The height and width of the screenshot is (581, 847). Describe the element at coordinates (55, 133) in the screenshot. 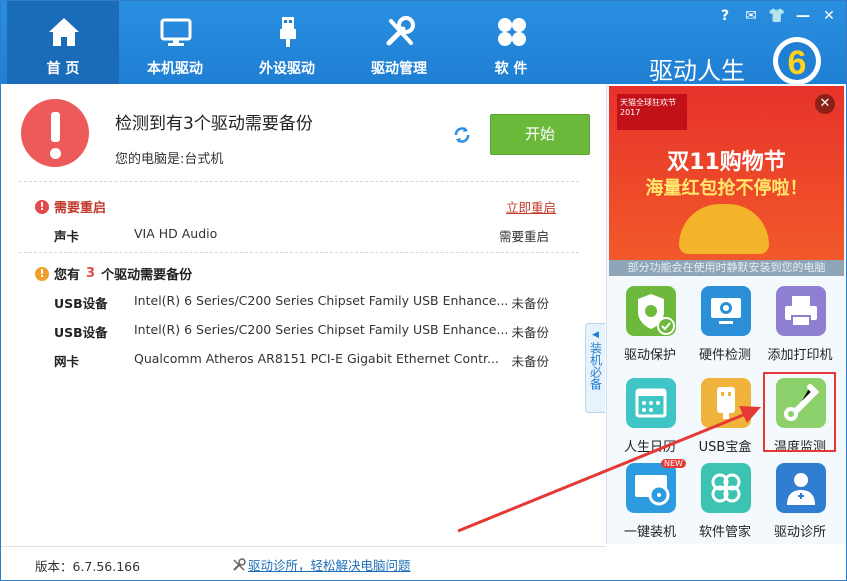

I see `warning-icon` at that location.